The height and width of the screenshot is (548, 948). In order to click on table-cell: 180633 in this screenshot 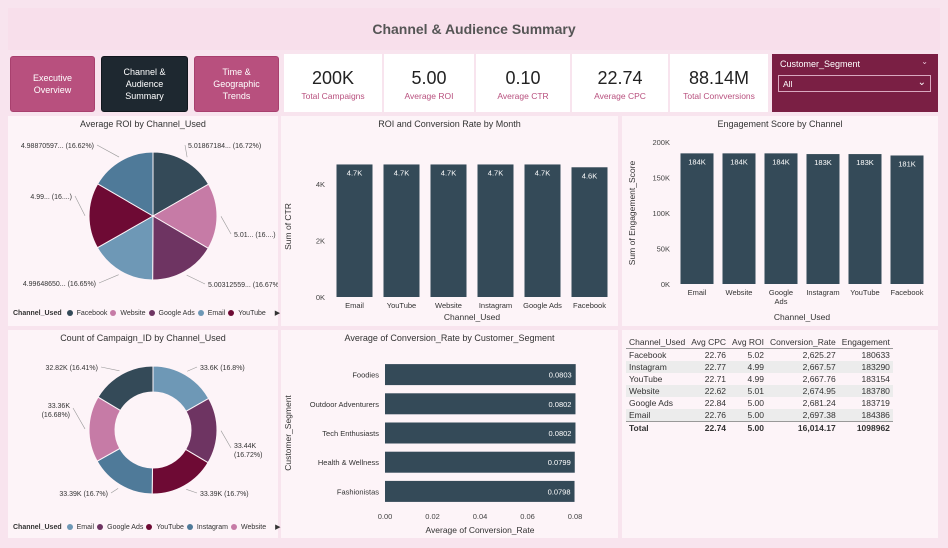, I will do `click(875, 355)`.